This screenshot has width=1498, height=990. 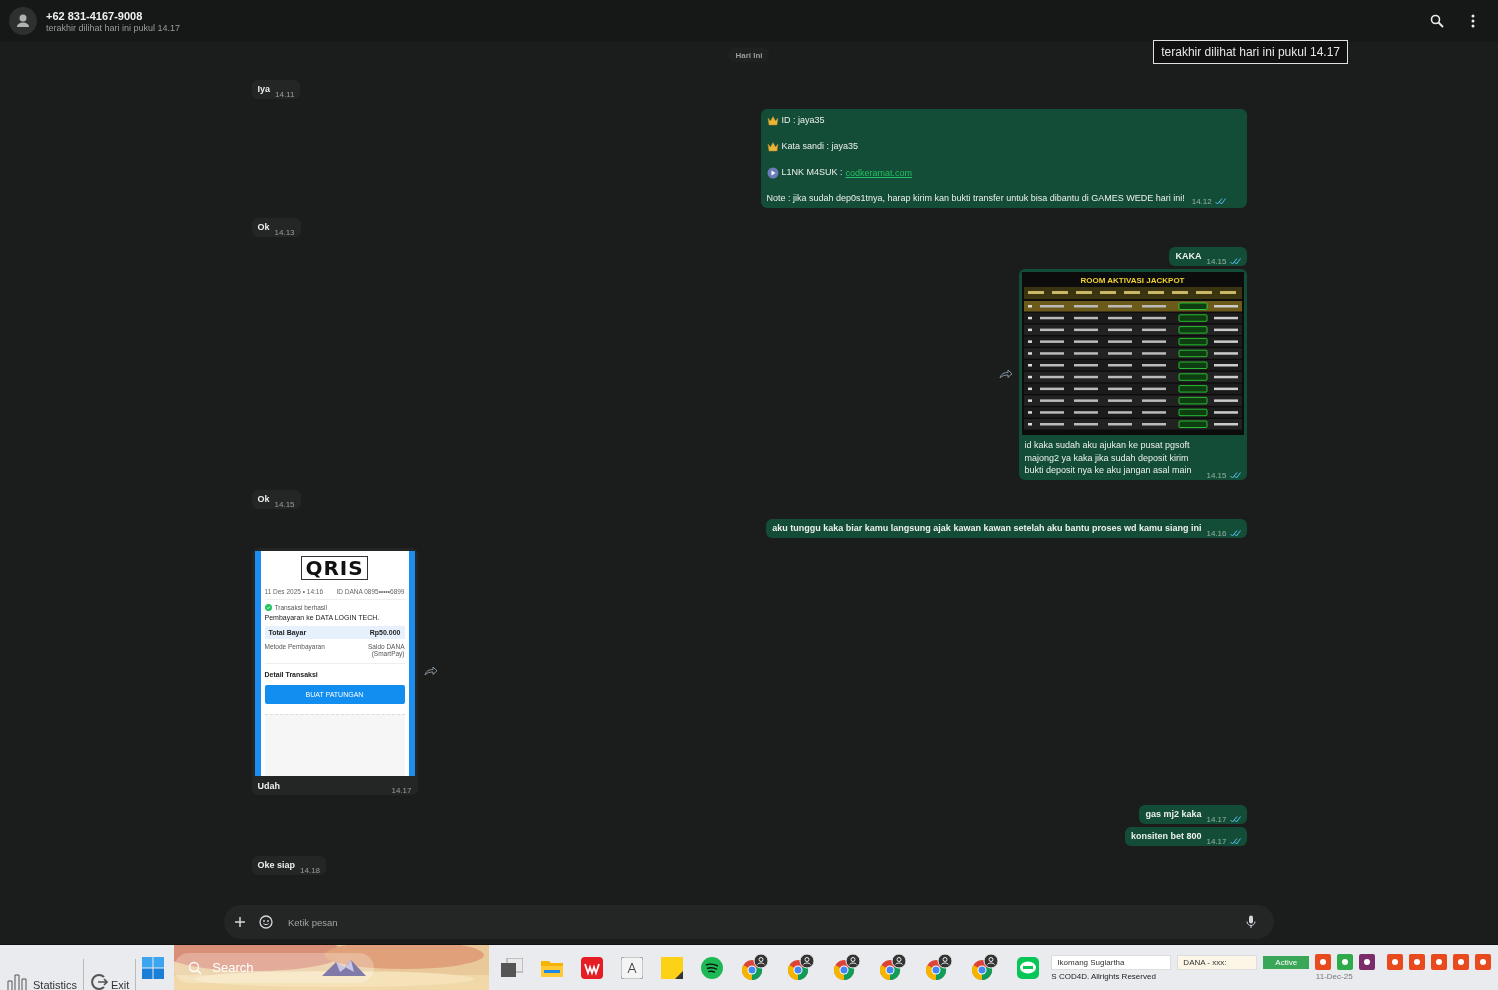 What do you see at coordinates (1216, 533) in the screenshot?
I see `message-time: 14.16` at bounding box center [1216, 533].